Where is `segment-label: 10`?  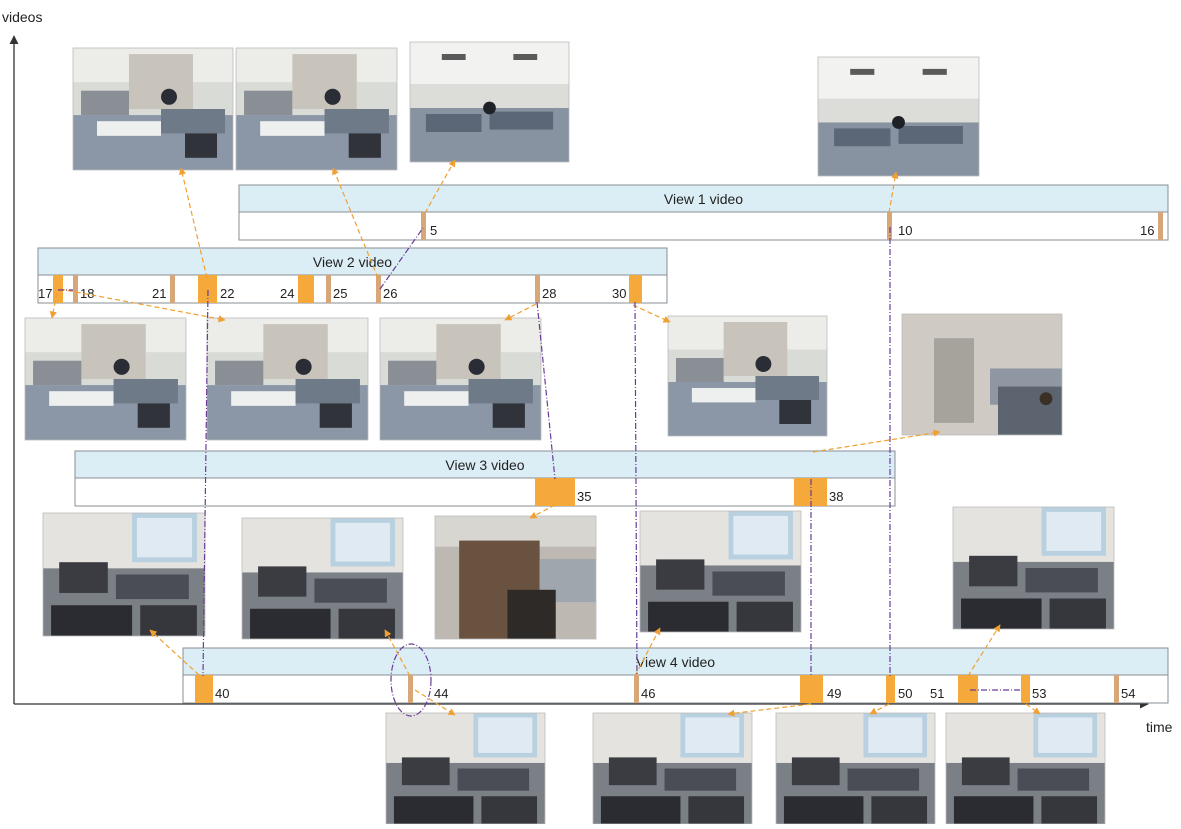
segment-label: 10 is located at coordinates (905, 230).